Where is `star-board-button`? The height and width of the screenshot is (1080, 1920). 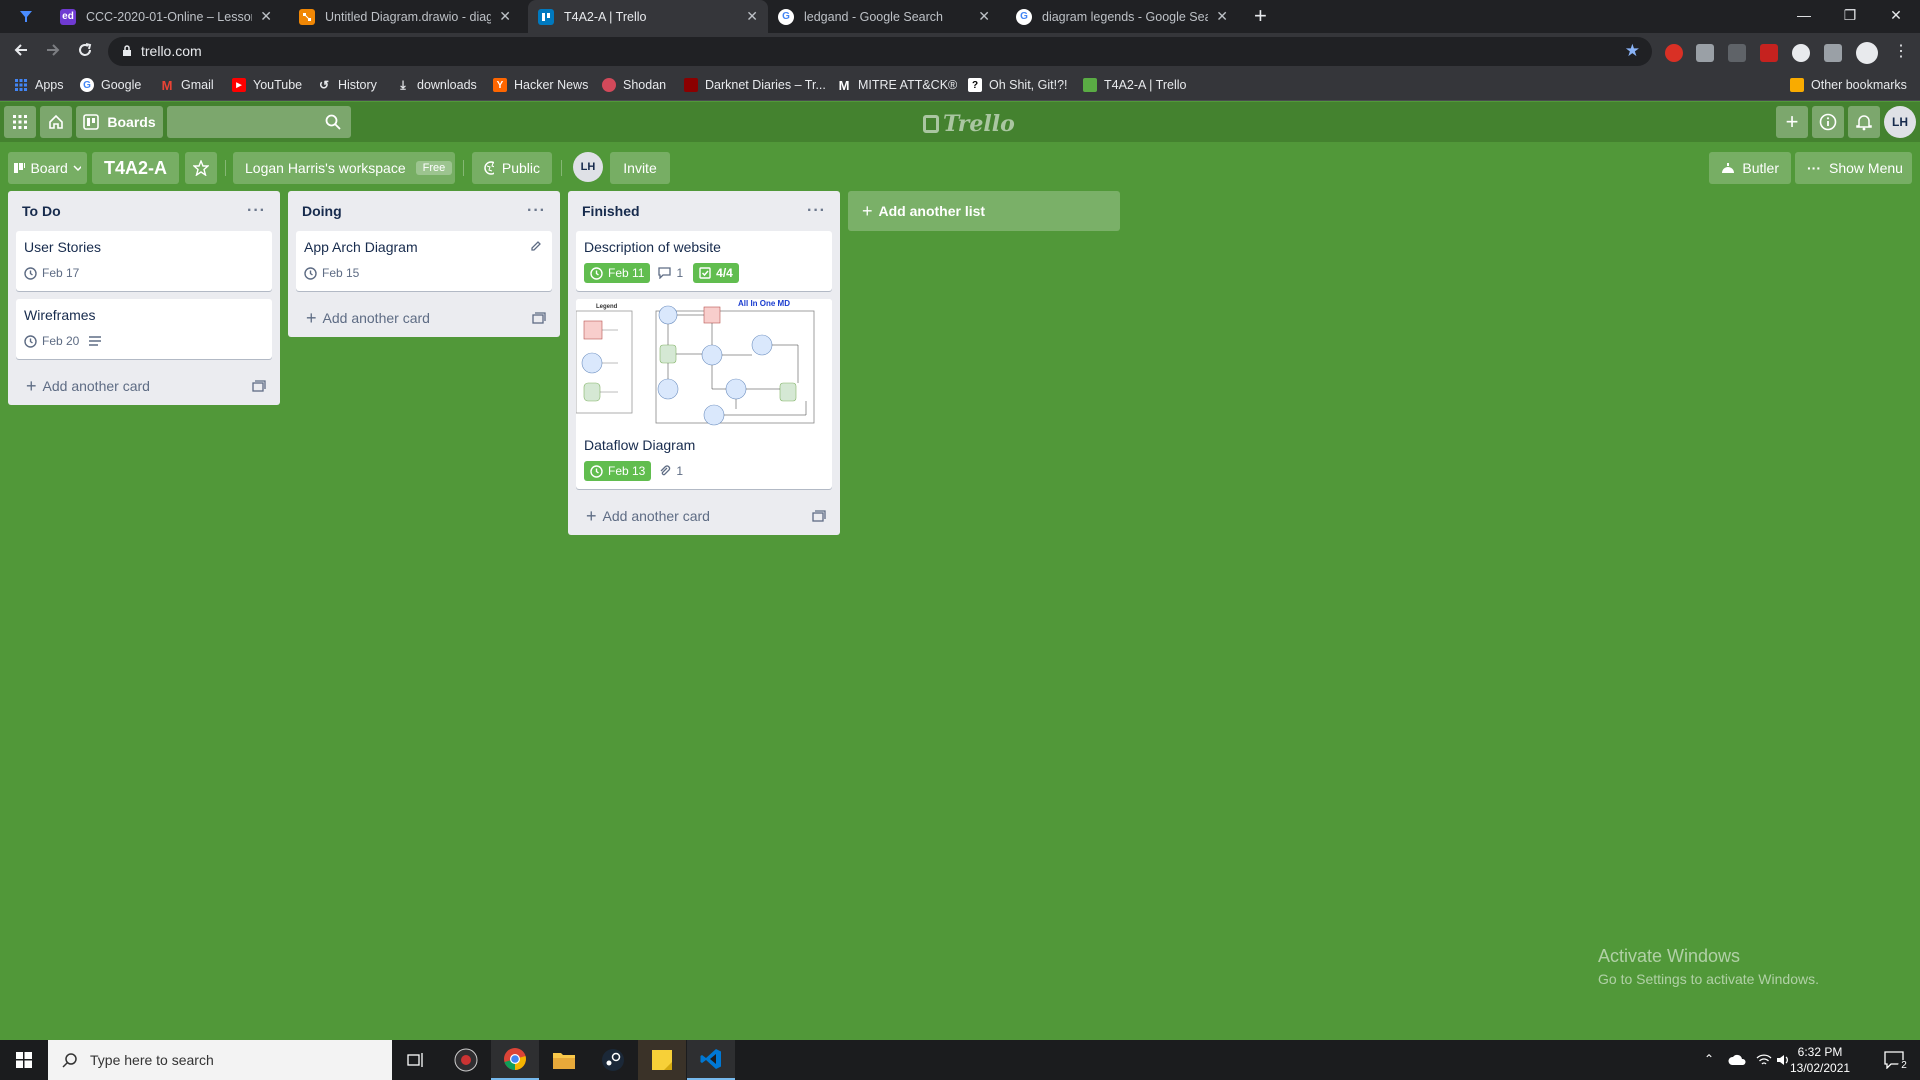 star-board-button is located at coordinates (201, 168).